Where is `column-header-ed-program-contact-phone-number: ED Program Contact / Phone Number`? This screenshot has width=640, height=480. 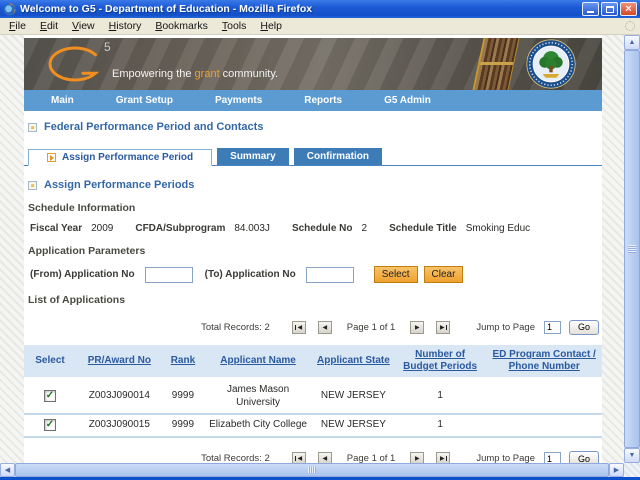 column-header-ed-program-contact-phone-number: ED Program Contact / Phone Number is located at coordinates (544, 362).